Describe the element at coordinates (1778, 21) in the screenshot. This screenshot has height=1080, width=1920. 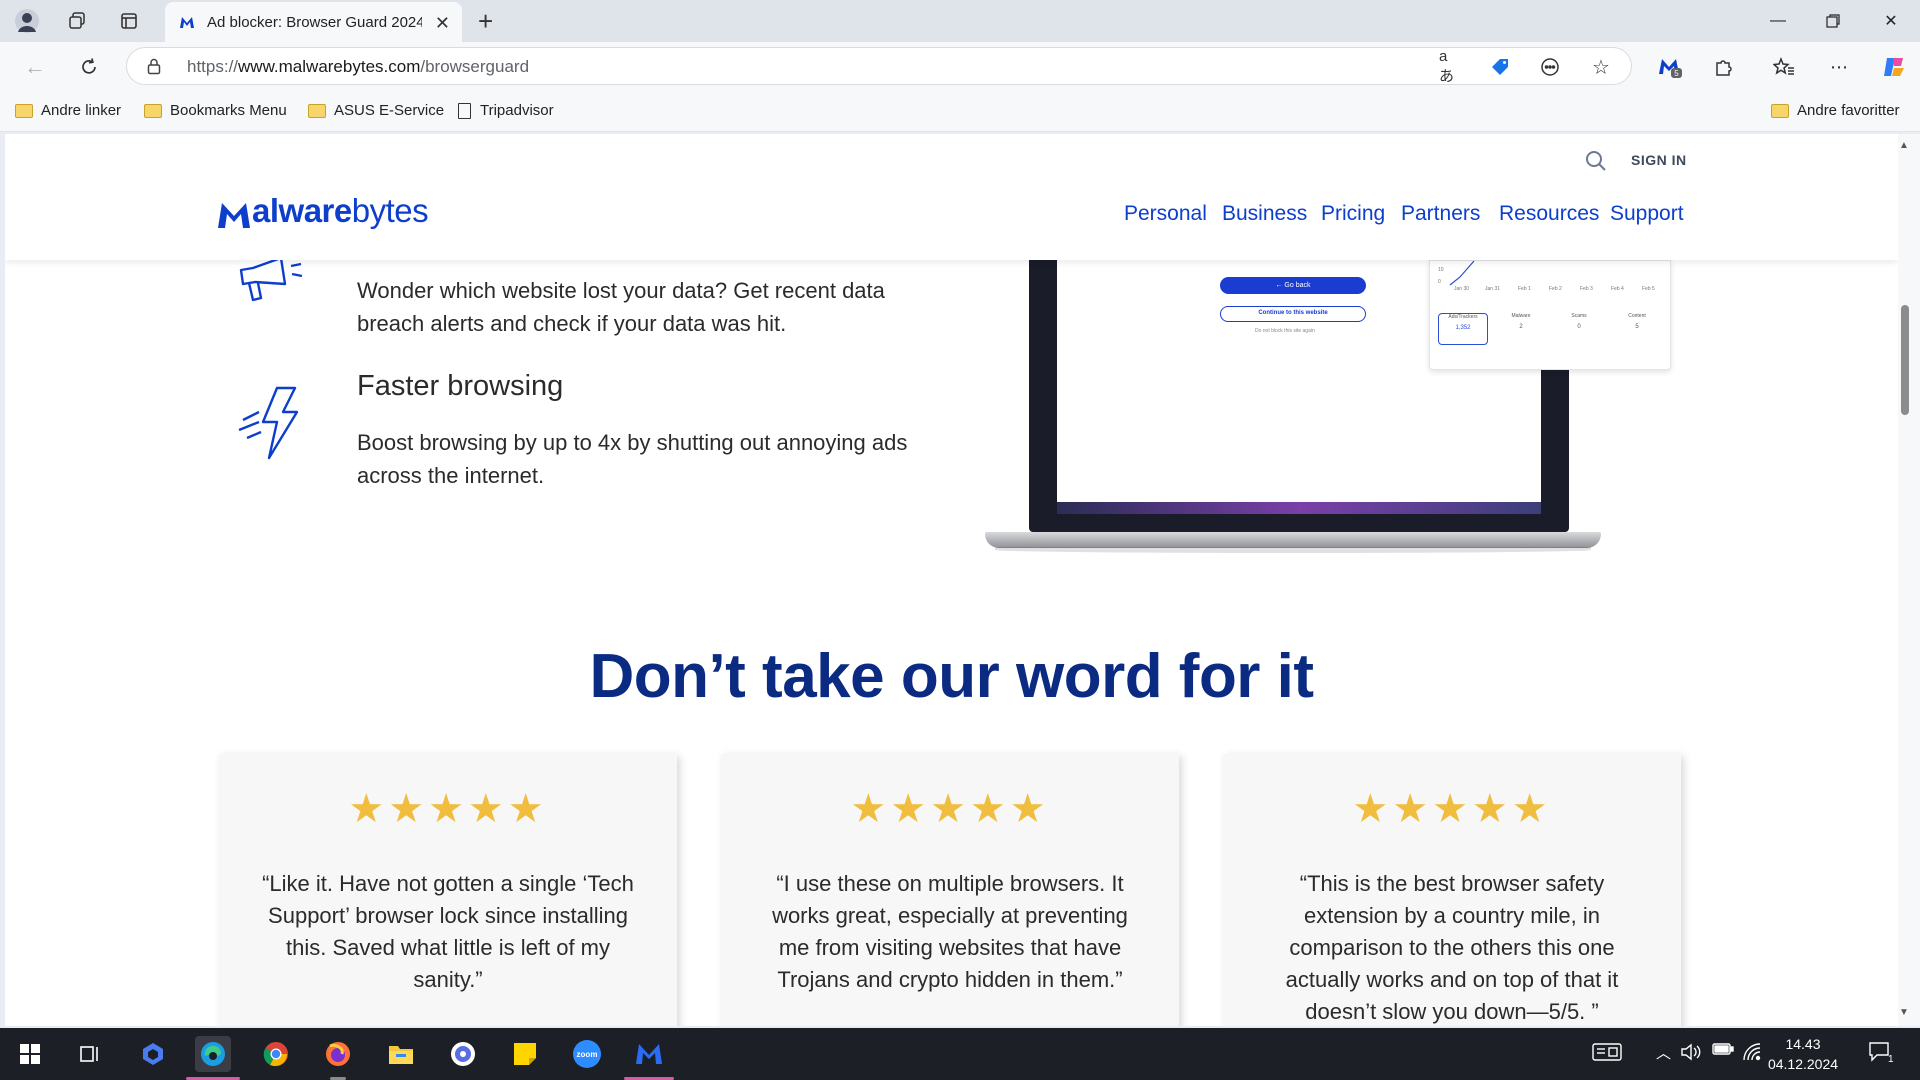
I see `minimize-button: —` at that location.